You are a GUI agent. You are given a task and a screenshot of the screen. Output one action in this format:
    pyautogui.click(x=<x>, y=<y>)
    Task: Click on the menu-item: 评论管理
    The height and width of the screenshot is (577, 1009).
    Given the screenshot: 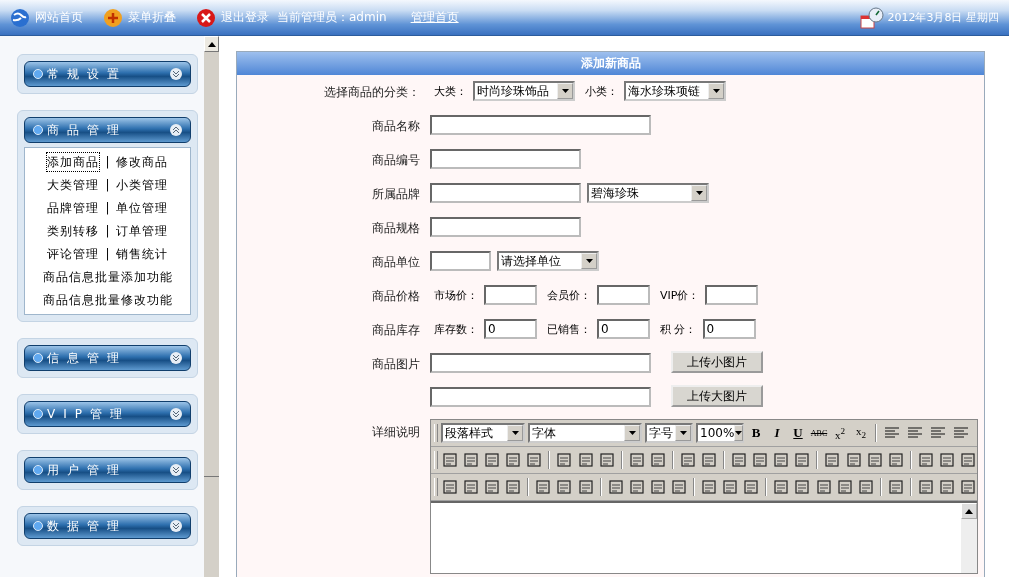 What is the action you would take?
    pyautogui.click(x=73, y=254)
    